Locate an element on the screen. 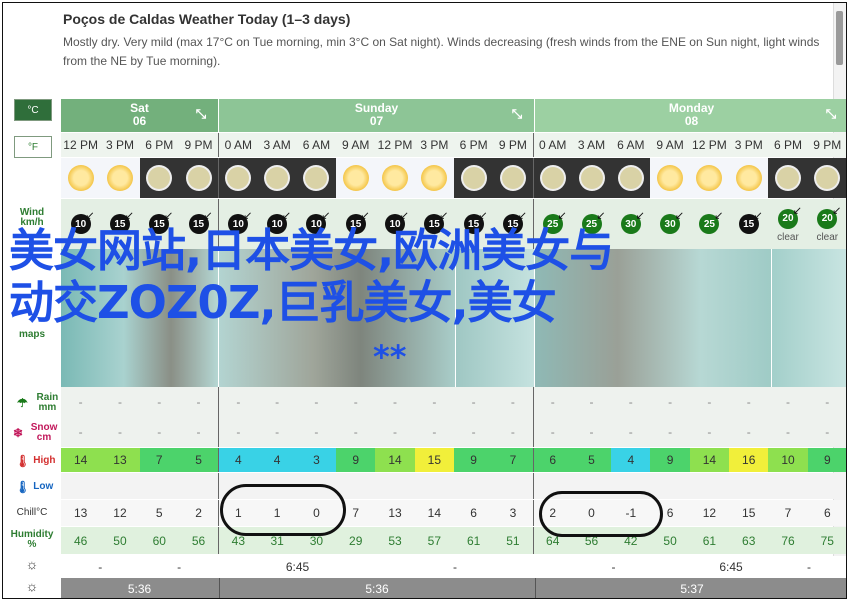  maps-label: maps is located at coordinates (32, 334).